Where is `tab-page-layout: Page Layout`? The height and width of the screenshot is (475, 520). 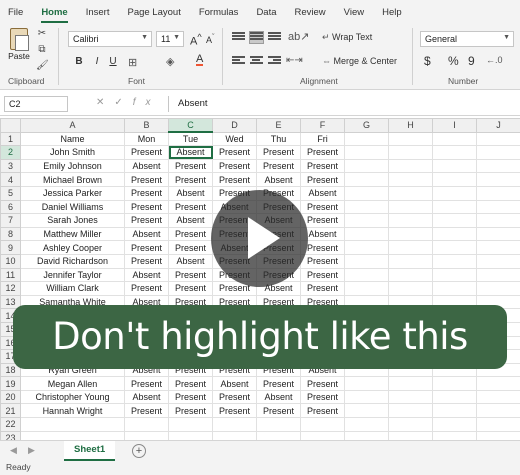
tab-page-layout: Page Layout is located at coordinates (153, 12).